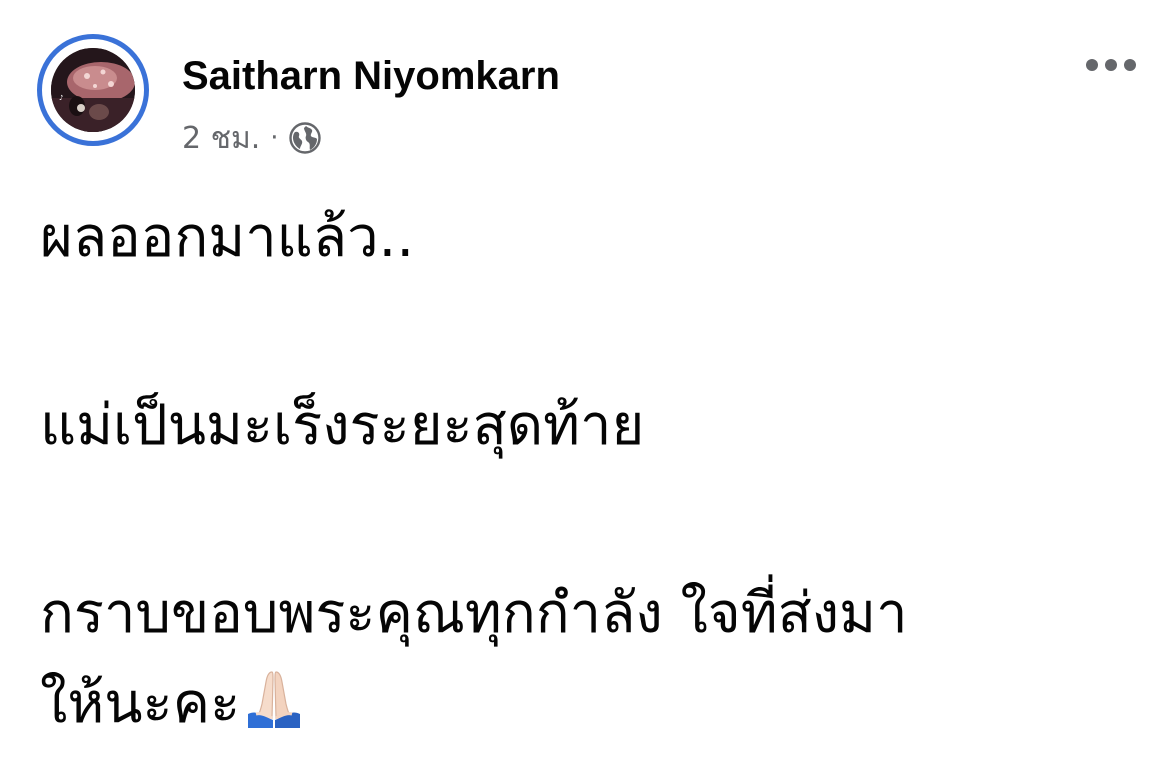 This screenshot has height=778, width=1170. Describe the element at coordinates (140, 703) in the screenshot. I see `post-text-line: ให้นะคะ` at that location.